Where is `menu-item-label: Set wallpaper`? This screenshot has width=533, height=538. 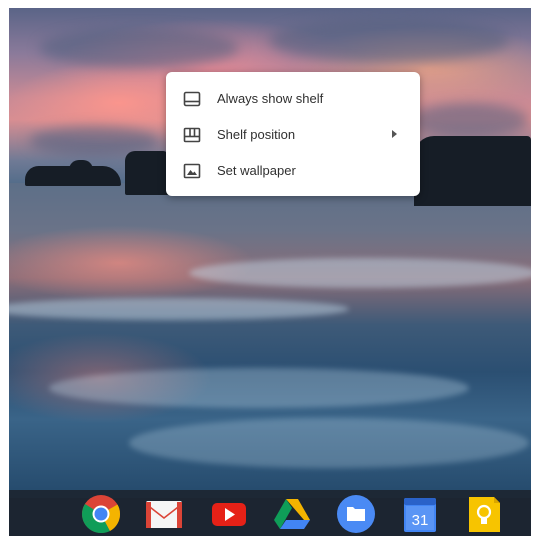 menu-item-label: Set wallpaper is located at coordinates (256, 170).